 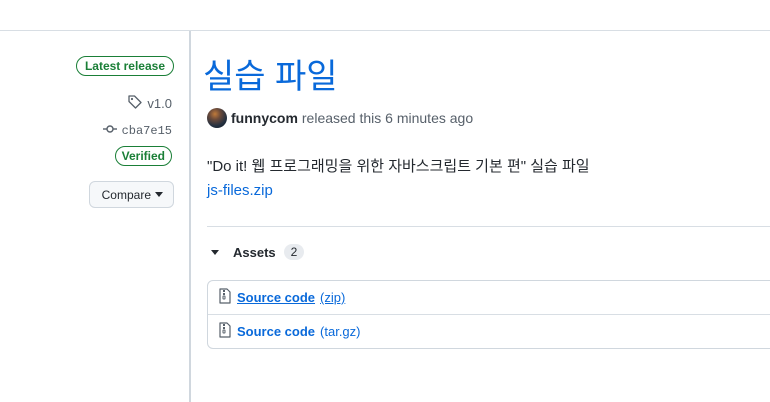 I want to click on tag-link: v1.0, so click(x=149, y=103).